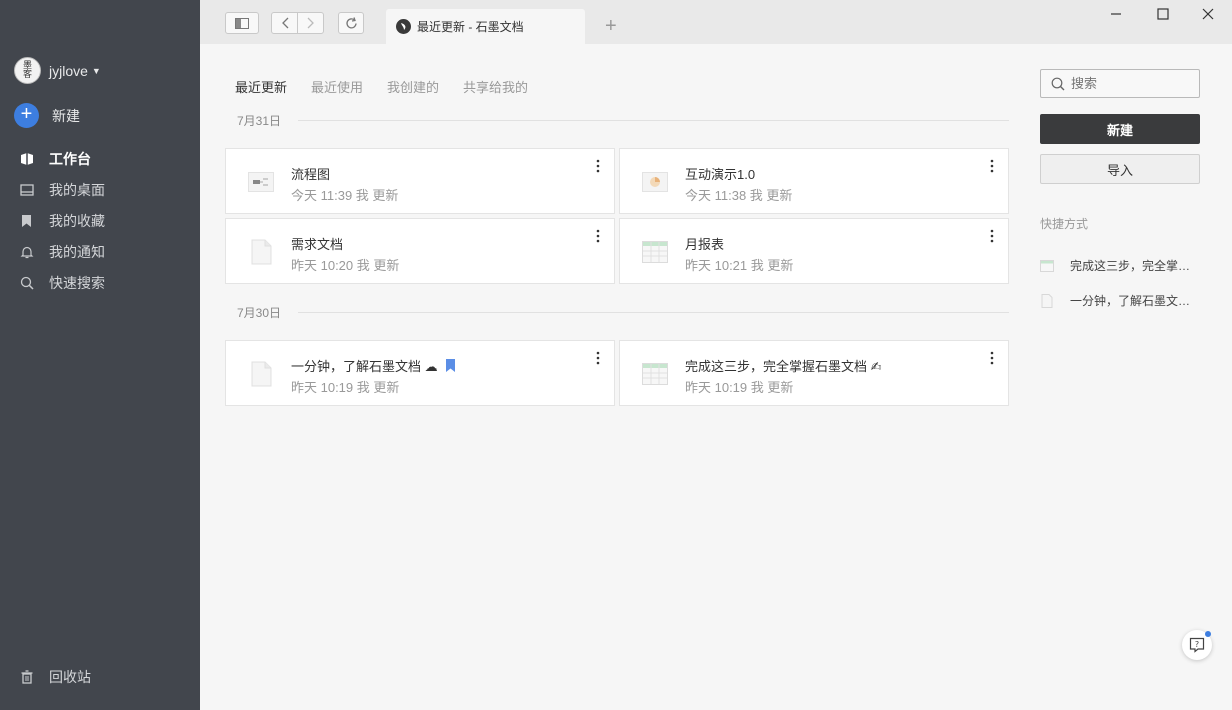  I want to click on file-card-three-steps: 完成这三步，完全掌握石墨文档 ✍ 昨天 10:19 我 更新, so click(814, 373).